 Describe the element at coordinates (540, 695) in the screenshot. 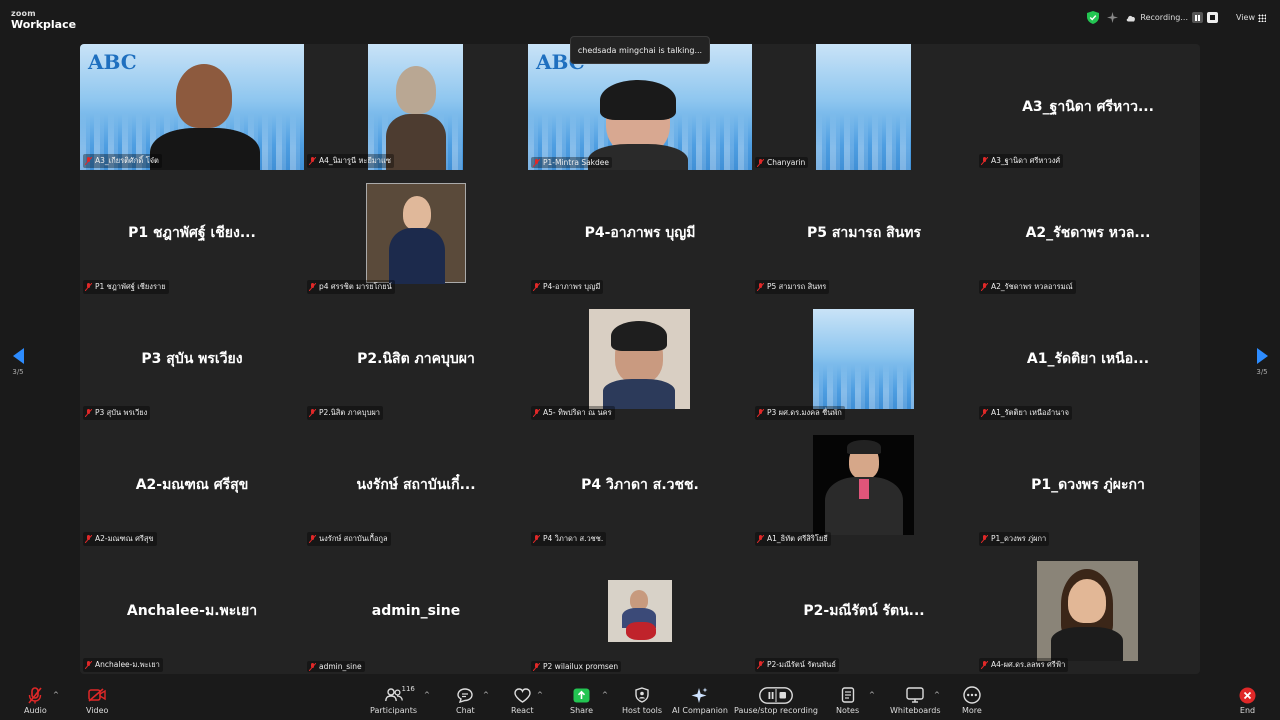

I see `react-options-chevron-icon: ^` at that location.